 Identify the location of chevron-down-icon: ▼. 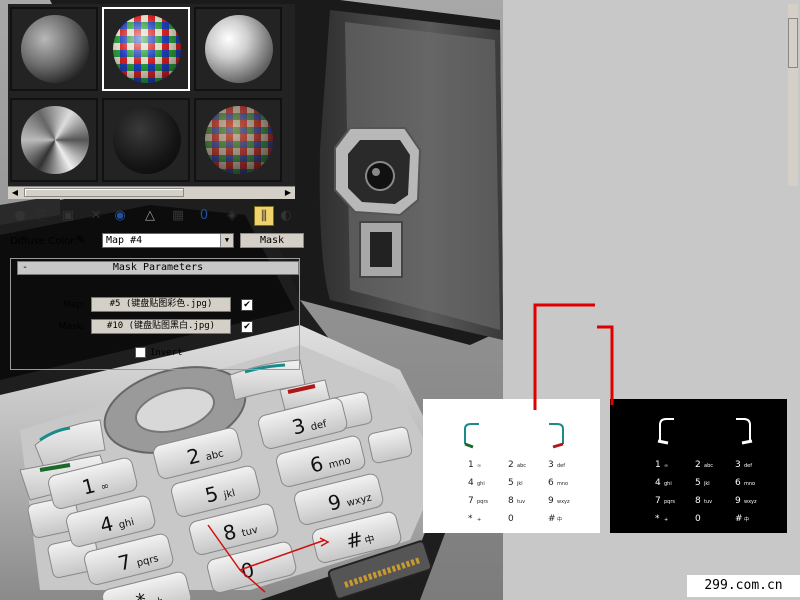
(226, 240).